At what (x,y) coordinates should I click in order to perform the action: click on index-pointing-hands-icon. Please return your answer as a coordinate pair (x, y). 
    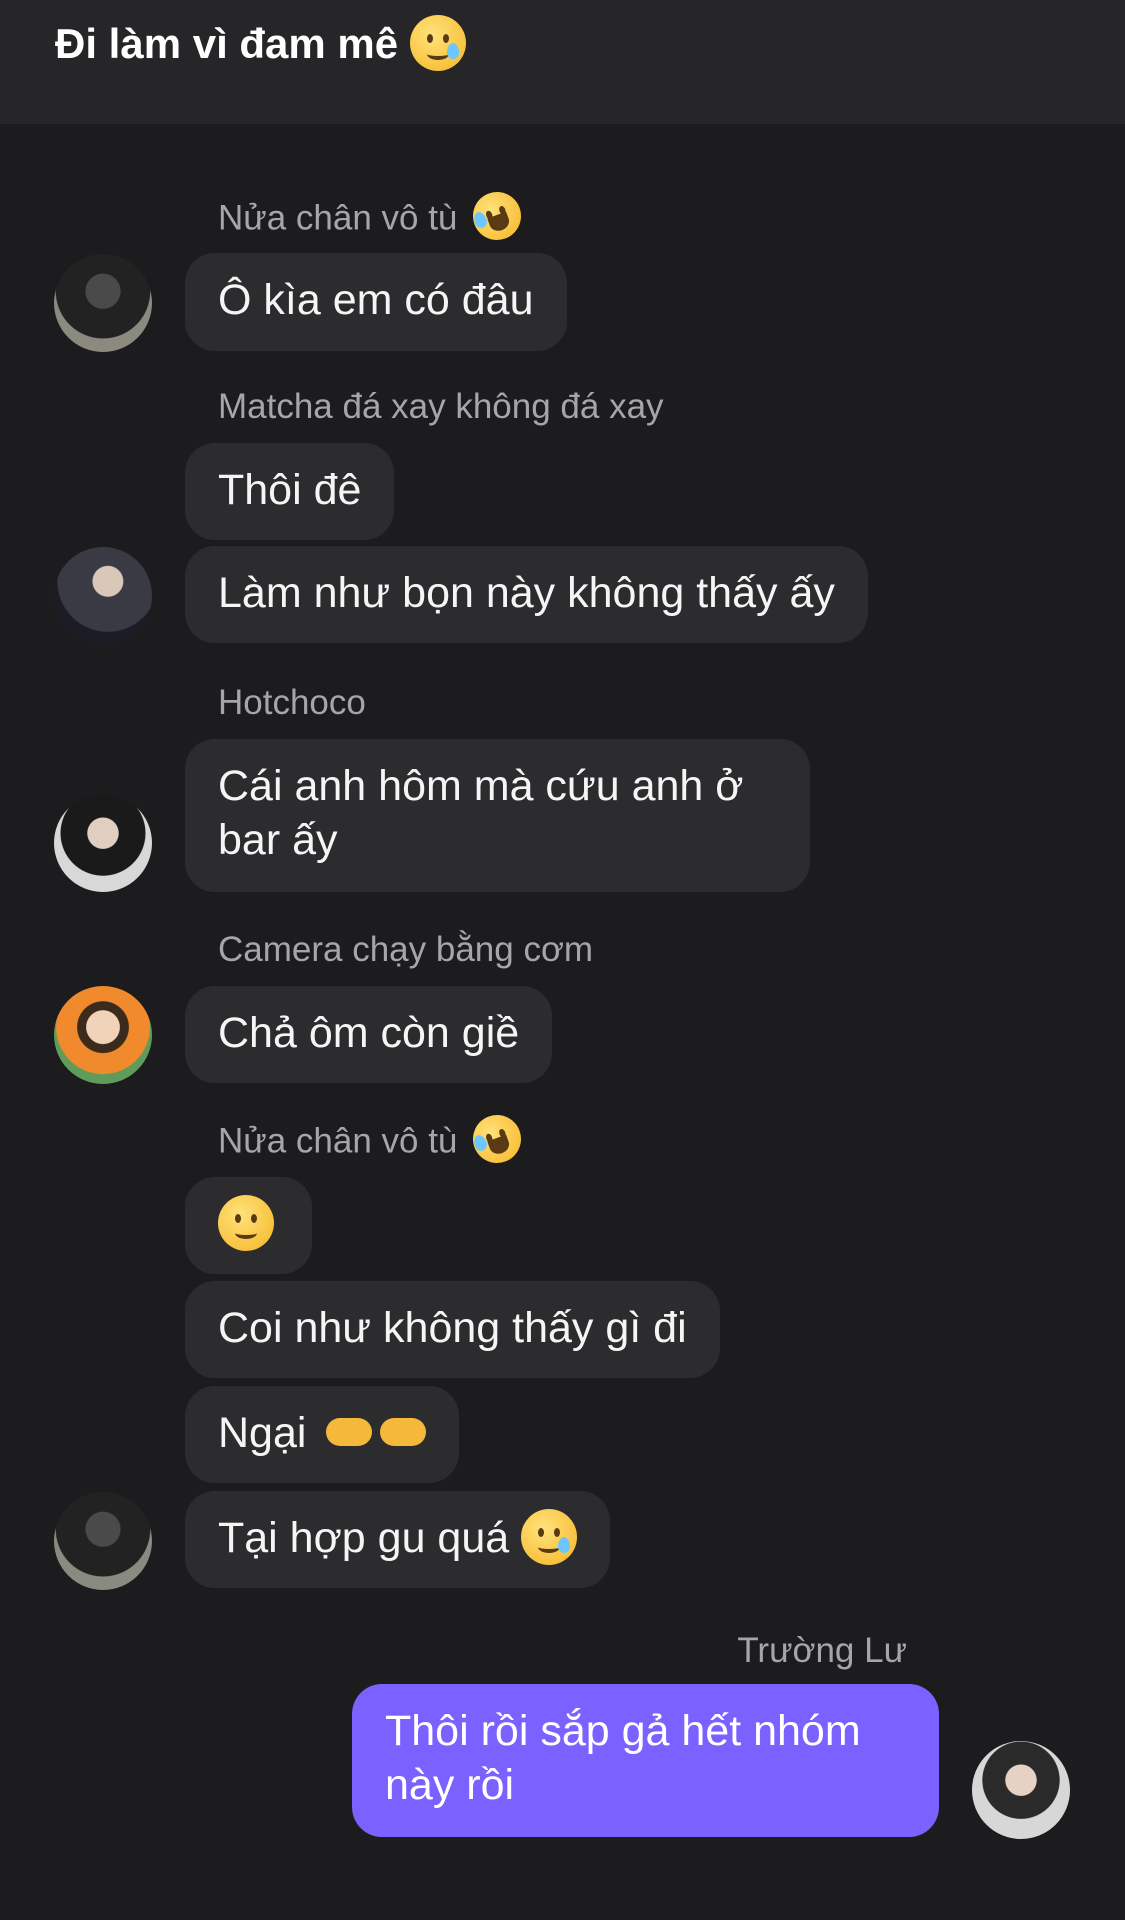
    Looking at the image, I should click on (372, 1433).